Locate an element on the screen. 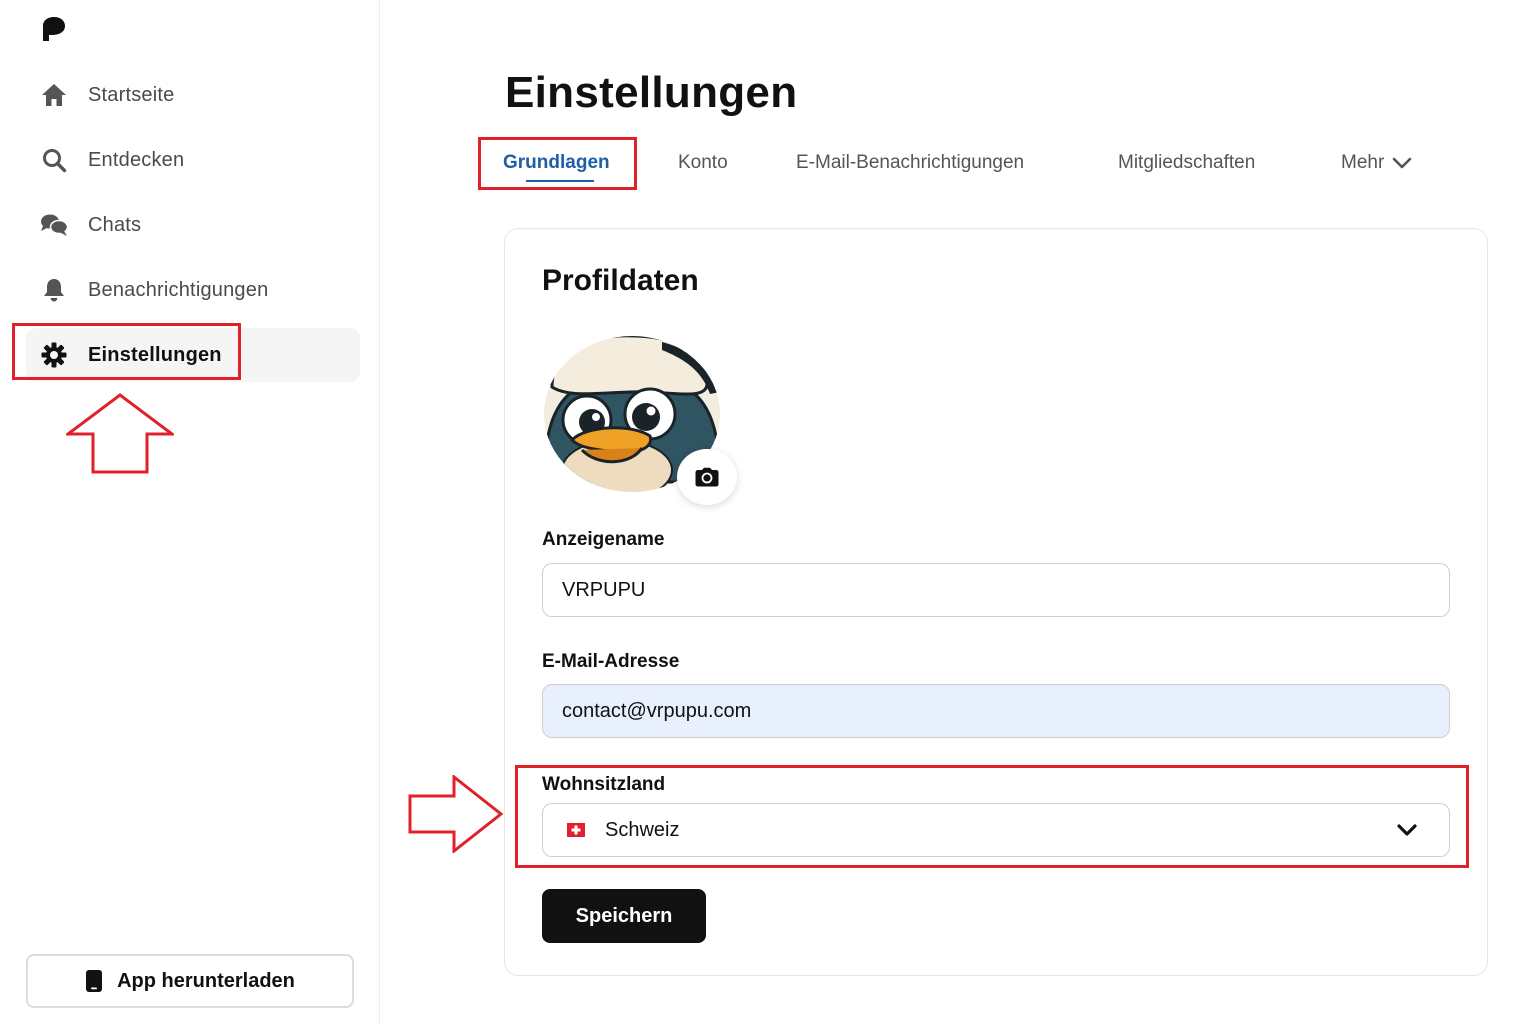  logo-icon is located at coordinates (53, 29).